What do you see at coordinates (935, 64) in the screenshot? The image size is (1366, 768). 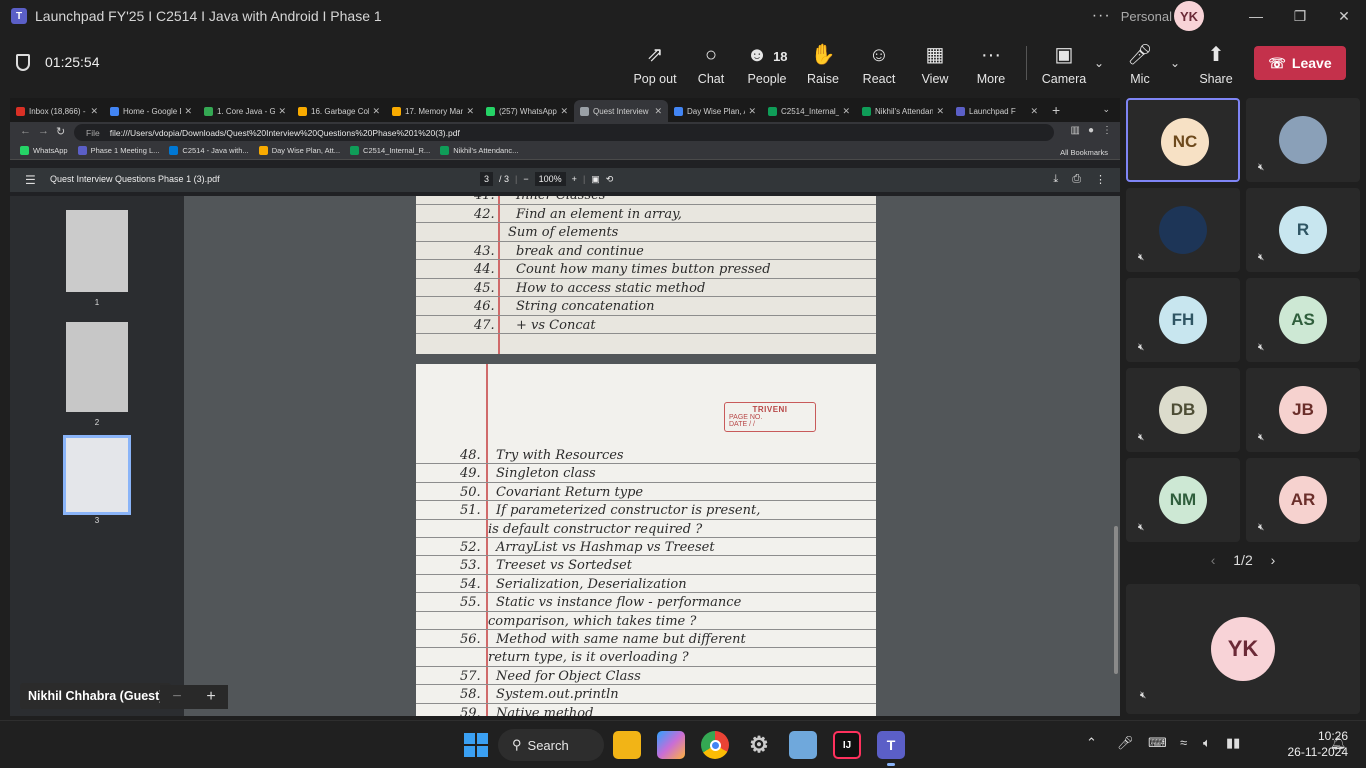 I see `view-button: ▦ View` at bounding box center [935, 64].